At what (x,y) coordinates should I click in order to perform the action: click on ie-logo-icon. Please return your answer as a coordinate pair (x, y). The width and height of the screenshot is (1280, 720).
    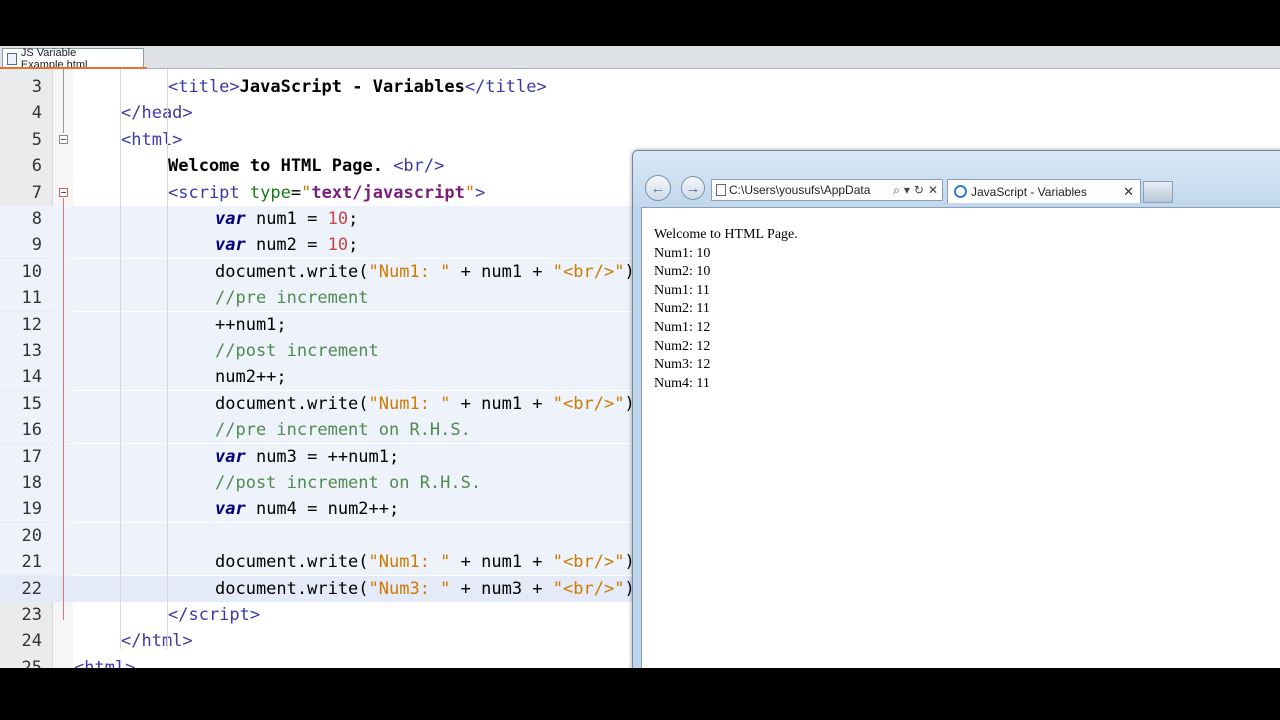
    Looking at the image, I should click on (960, 191).